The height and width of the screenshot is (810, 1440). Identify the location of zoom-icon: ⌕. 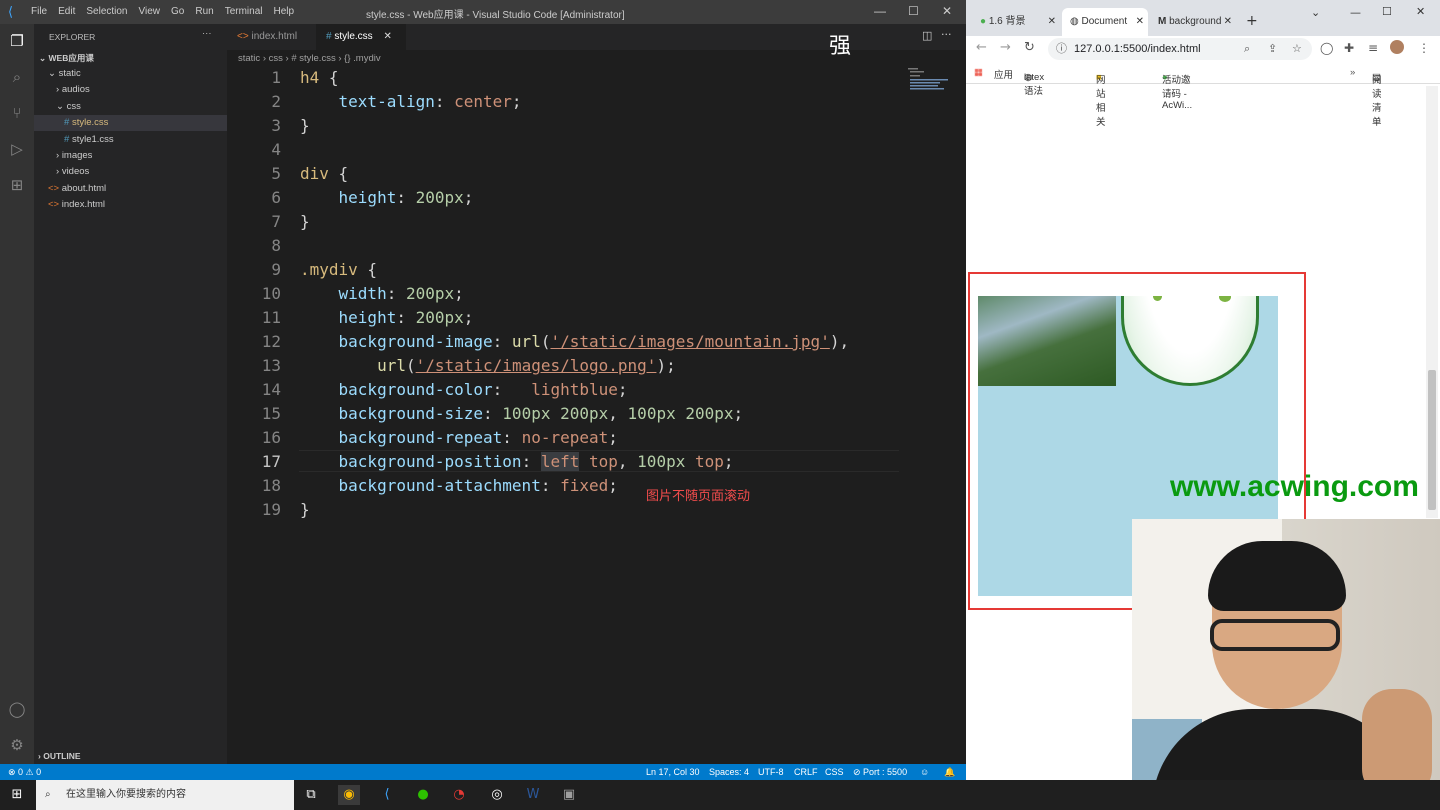
(1247, 49).